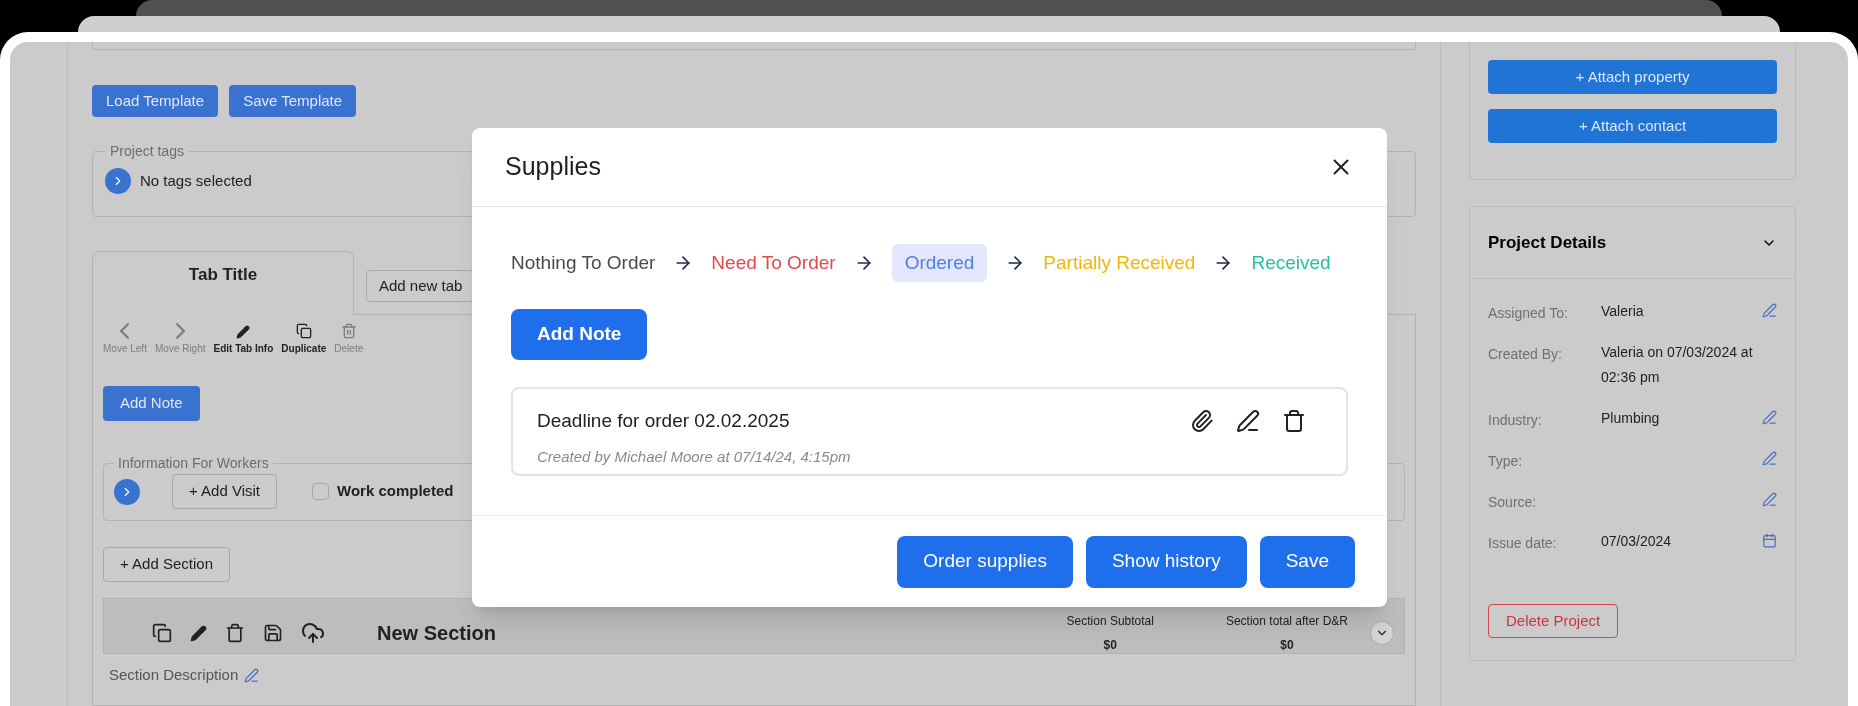  What do you see at coordinates (1769, 540) in the screenshot?
I see `calendar-icon` at bounding box center [1769, 540].